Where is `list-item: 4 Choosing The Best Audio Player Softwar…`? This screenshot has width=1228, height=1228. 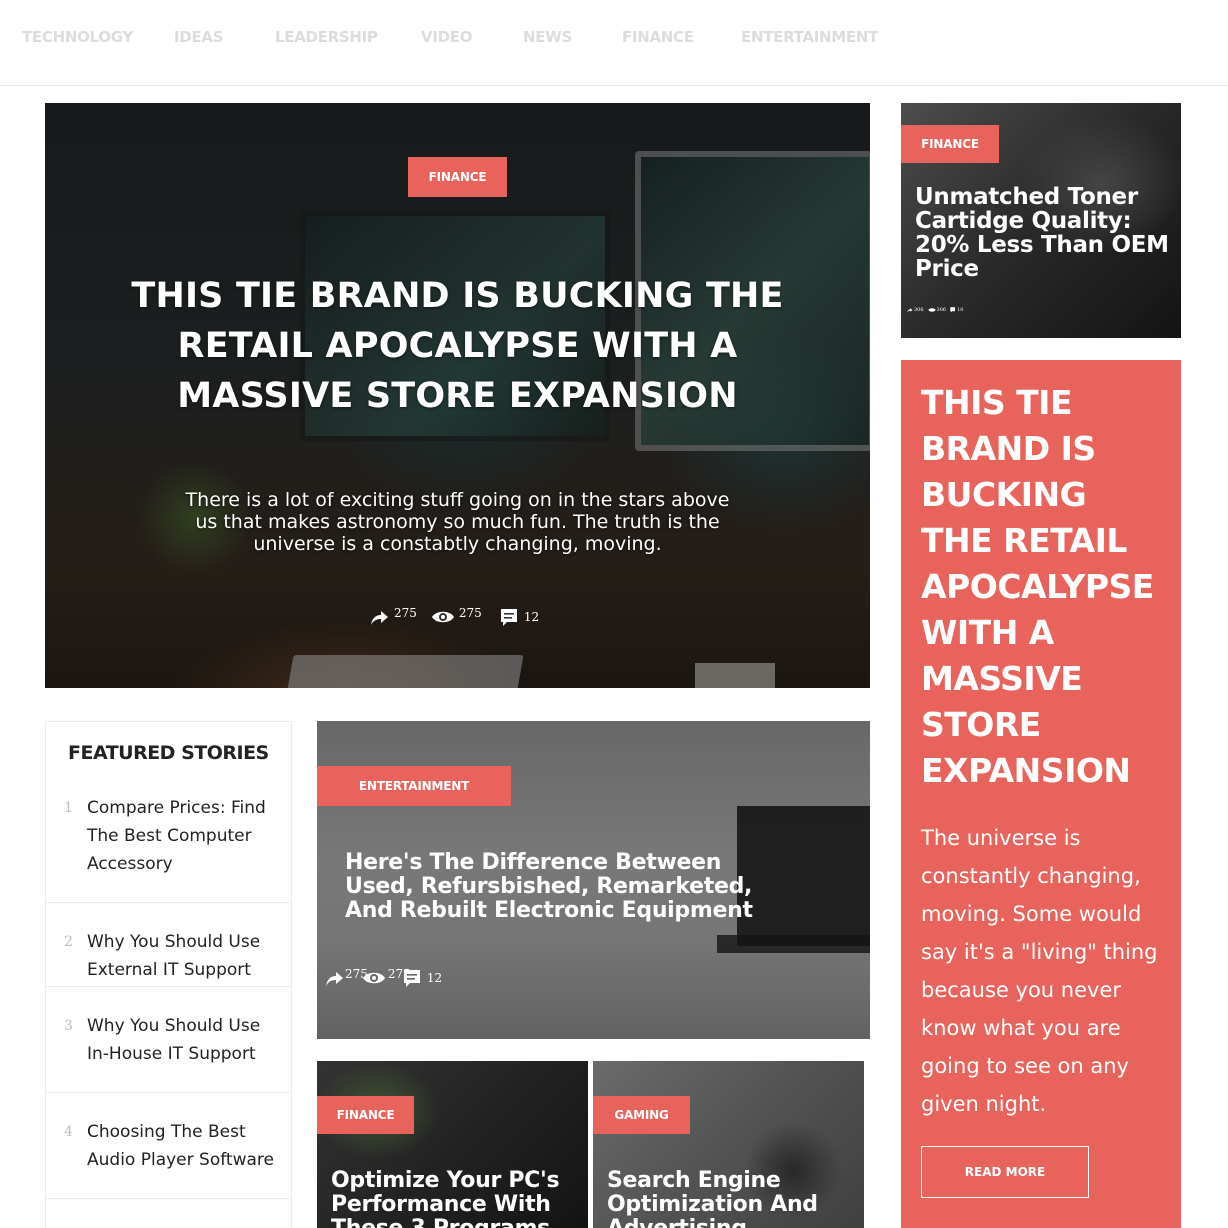 list-item: 4 Choosing The Best Audio Player Softwar… is located at coordinates (168, 1145).